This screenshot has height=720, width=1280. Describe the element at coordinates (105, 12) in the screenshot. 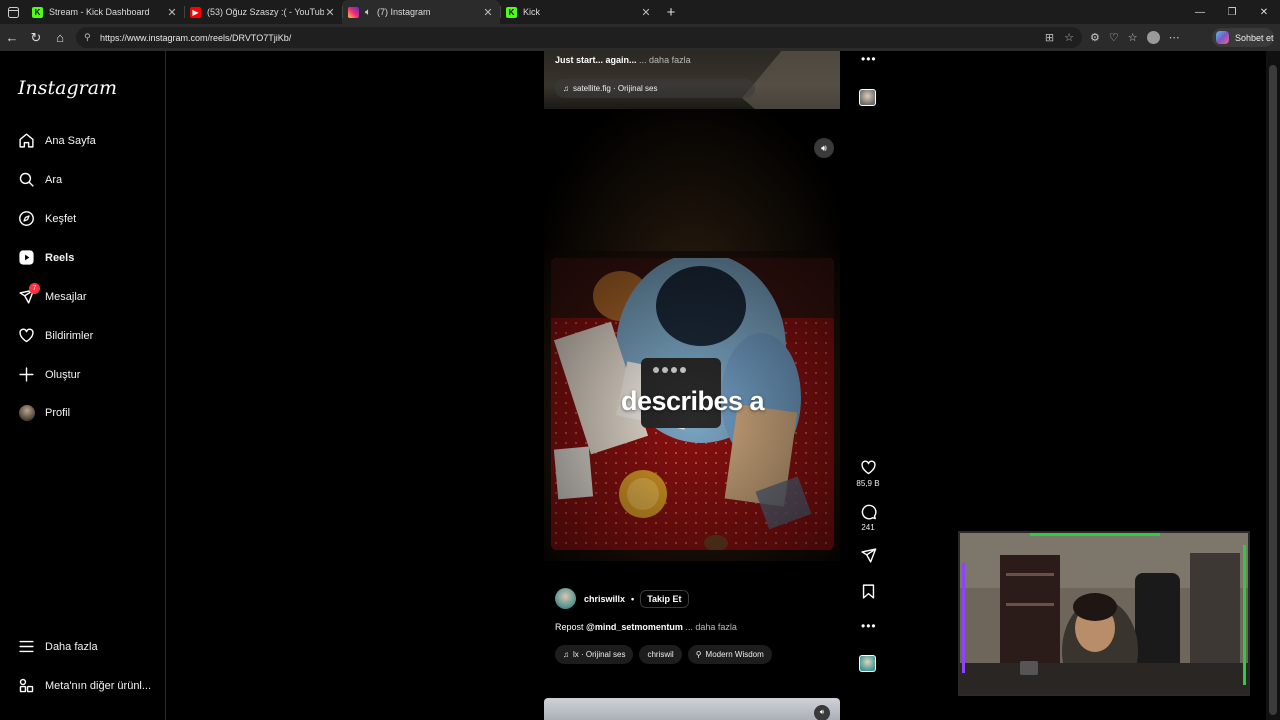

I see `browser-tab-kick-dashboard: K Stream - Kick Dashboard ✕` at that location.